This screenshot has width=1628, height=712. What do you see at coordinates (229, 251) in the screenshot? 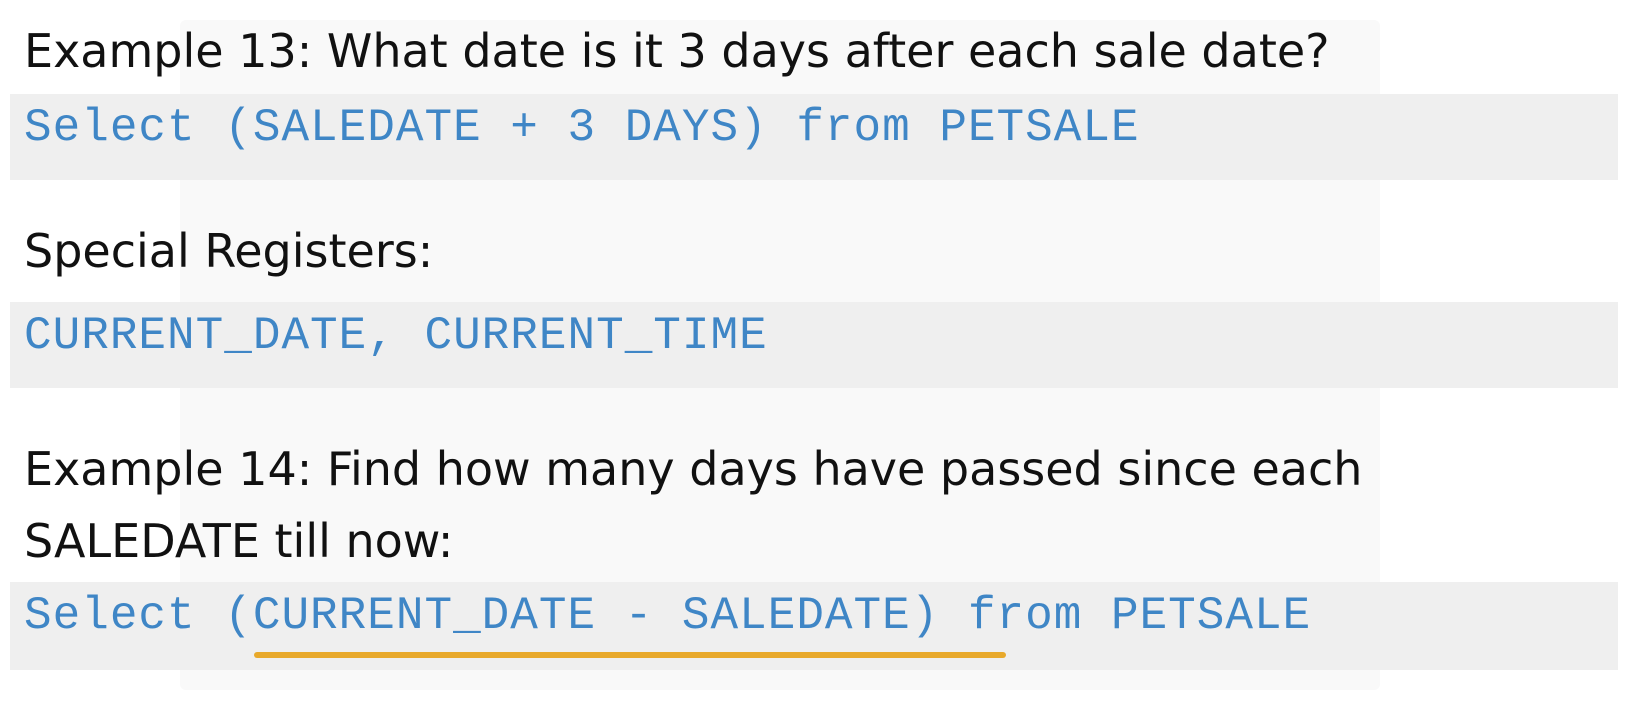
I see `special-registers-heading: Special Registers:` at bounding box center [229, 251].